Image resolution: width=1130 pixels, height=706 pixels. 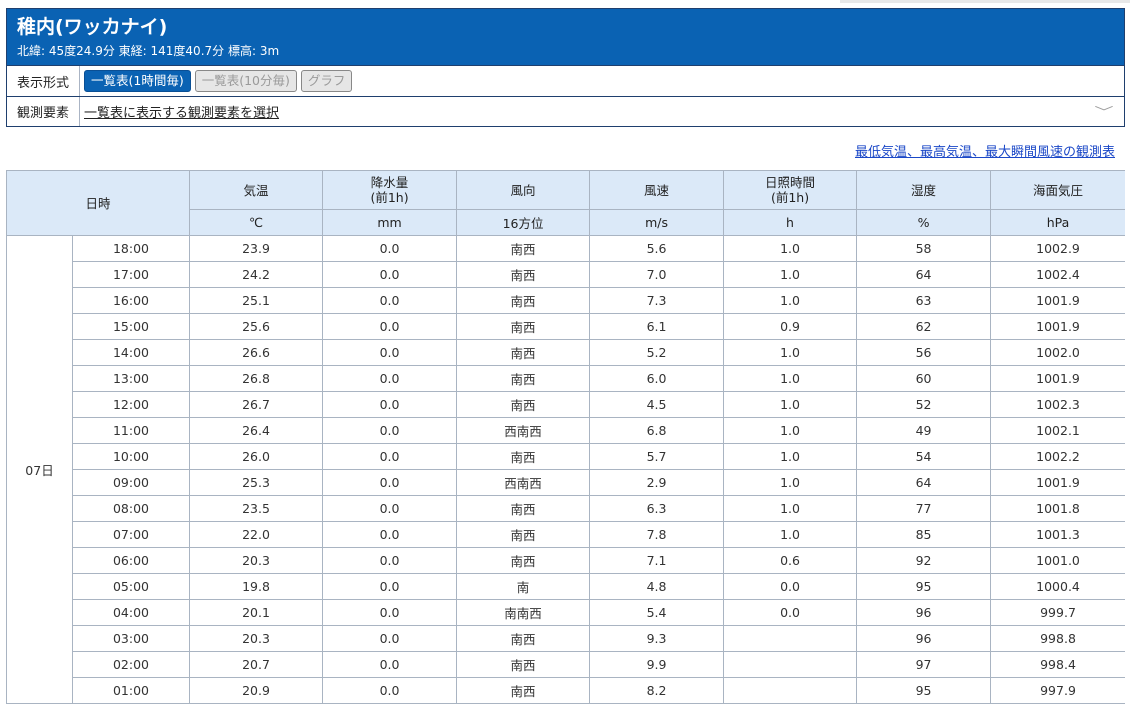 I want to click on sunshine-cell: 0.0, so click(x=790, y=612).